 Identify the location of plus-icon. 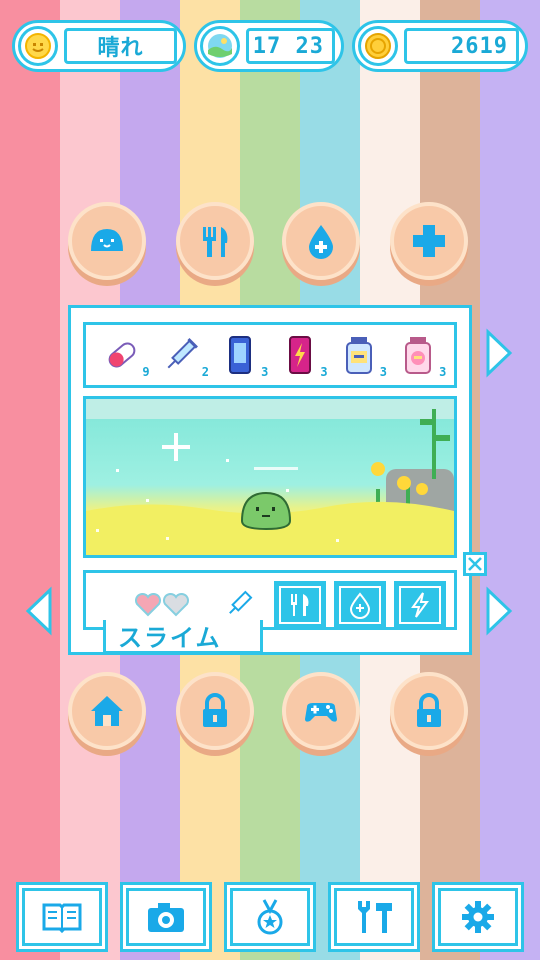
(429, 241).